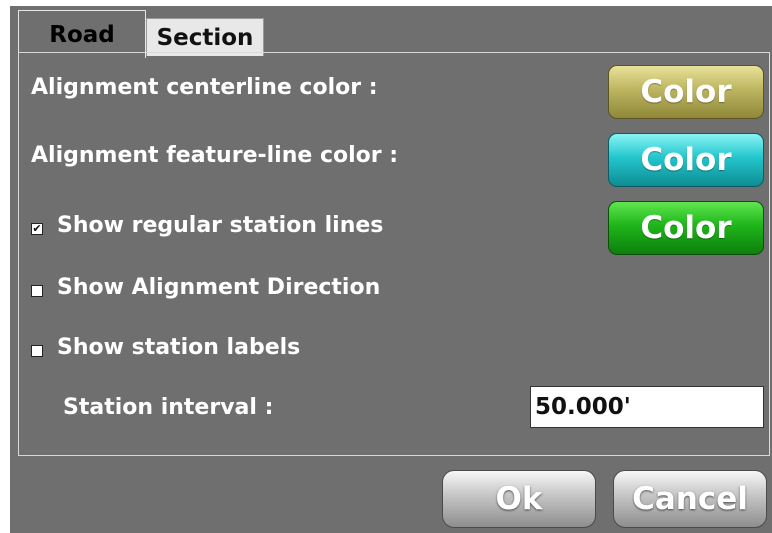 The width and height of the screenshot is (772, 533). I want to click on station-lines-color-button: Color, so click(686, 228).